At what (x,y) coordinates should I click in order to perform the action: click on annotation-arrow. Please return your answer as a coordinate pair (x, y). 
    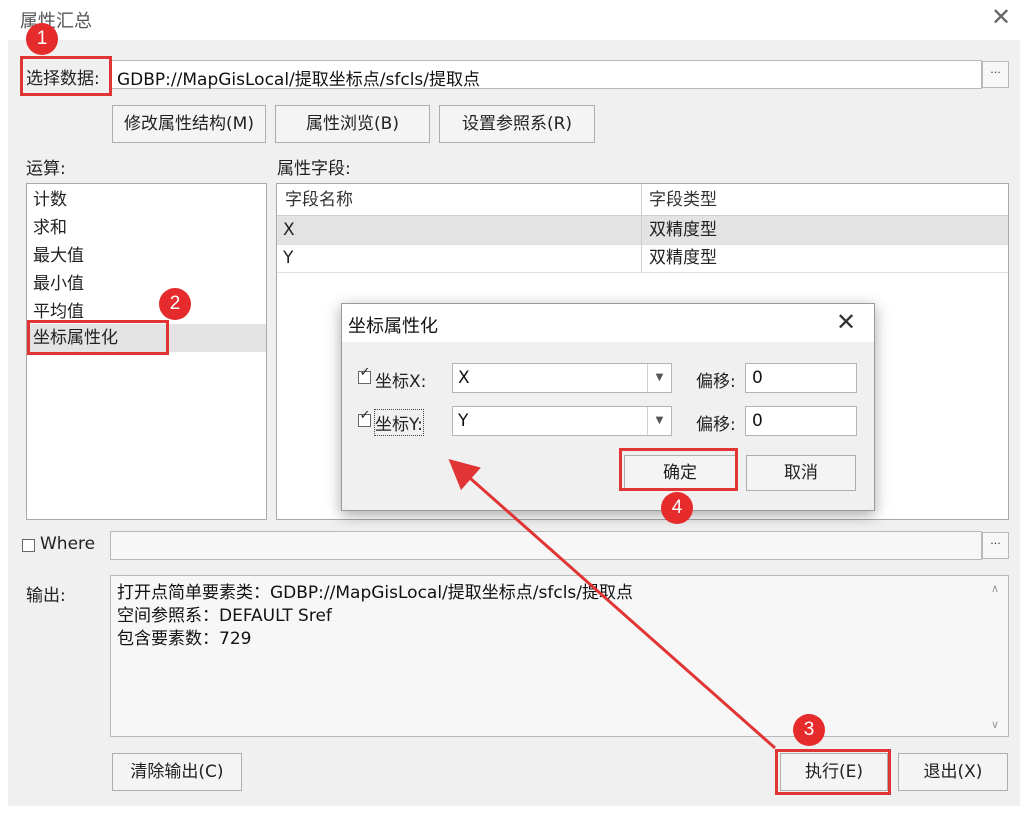
    Looking at the image, I should click on (612, 604).